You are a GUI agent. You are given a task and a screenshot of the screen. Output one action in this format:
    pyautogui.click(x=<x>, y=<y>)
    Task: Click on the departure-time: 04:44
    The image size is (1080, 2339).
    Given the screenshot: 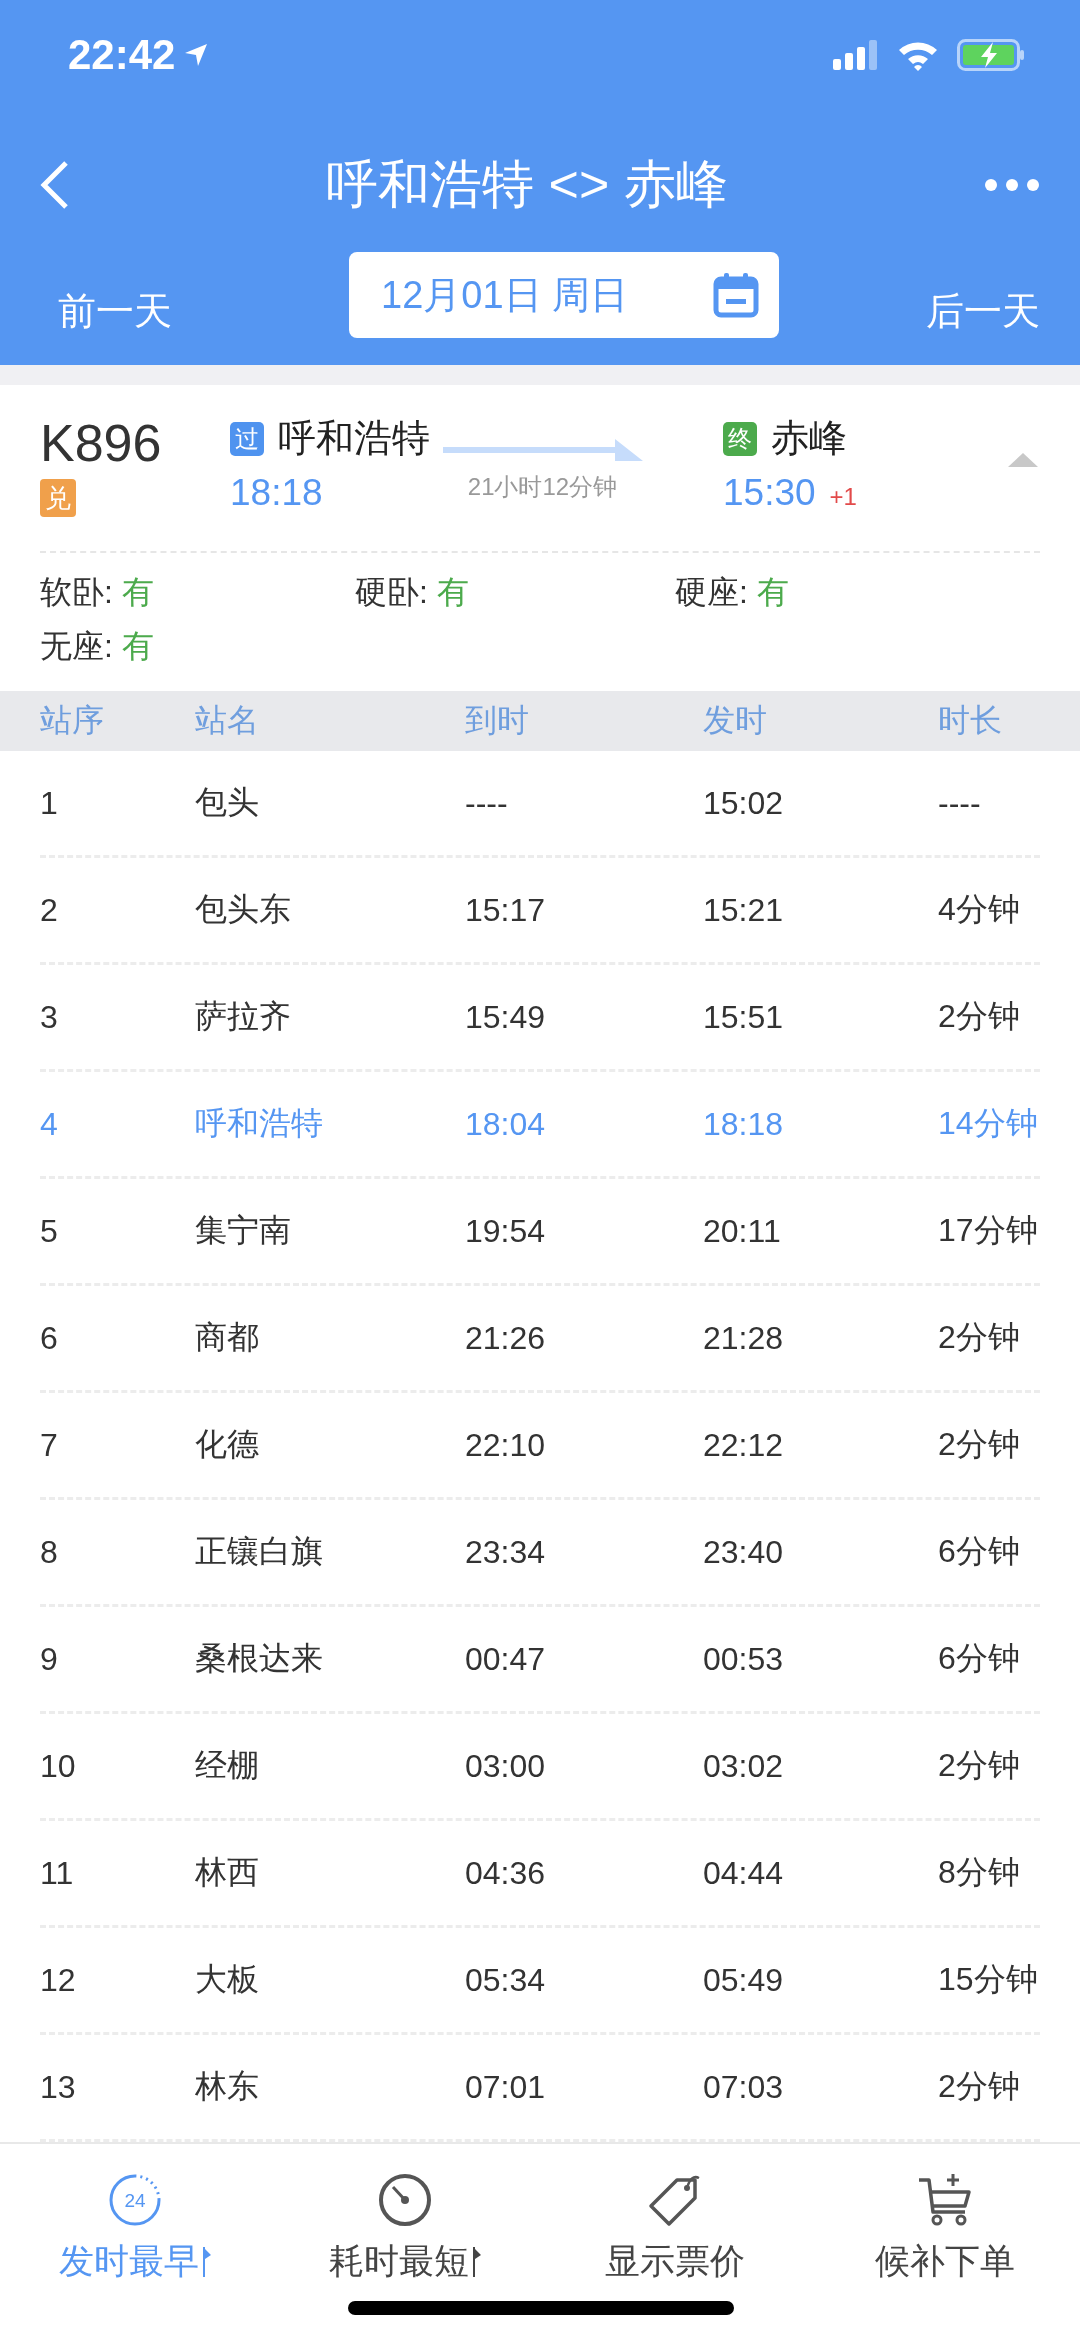 What is the action you would take?
    pyautogui.click(x=744, y=1873)
    